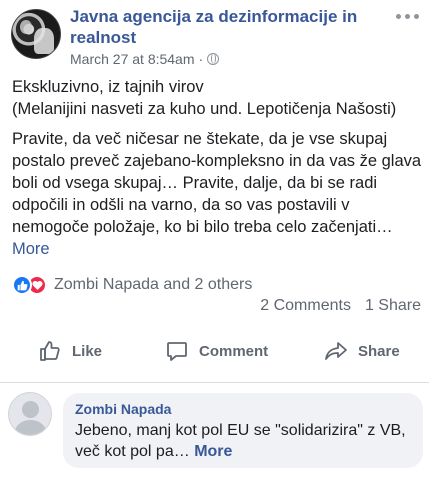  Describe the element at coordinates (243, 409) in the screenshot. I see `comment-author-link: Zombi Napada` at that location.